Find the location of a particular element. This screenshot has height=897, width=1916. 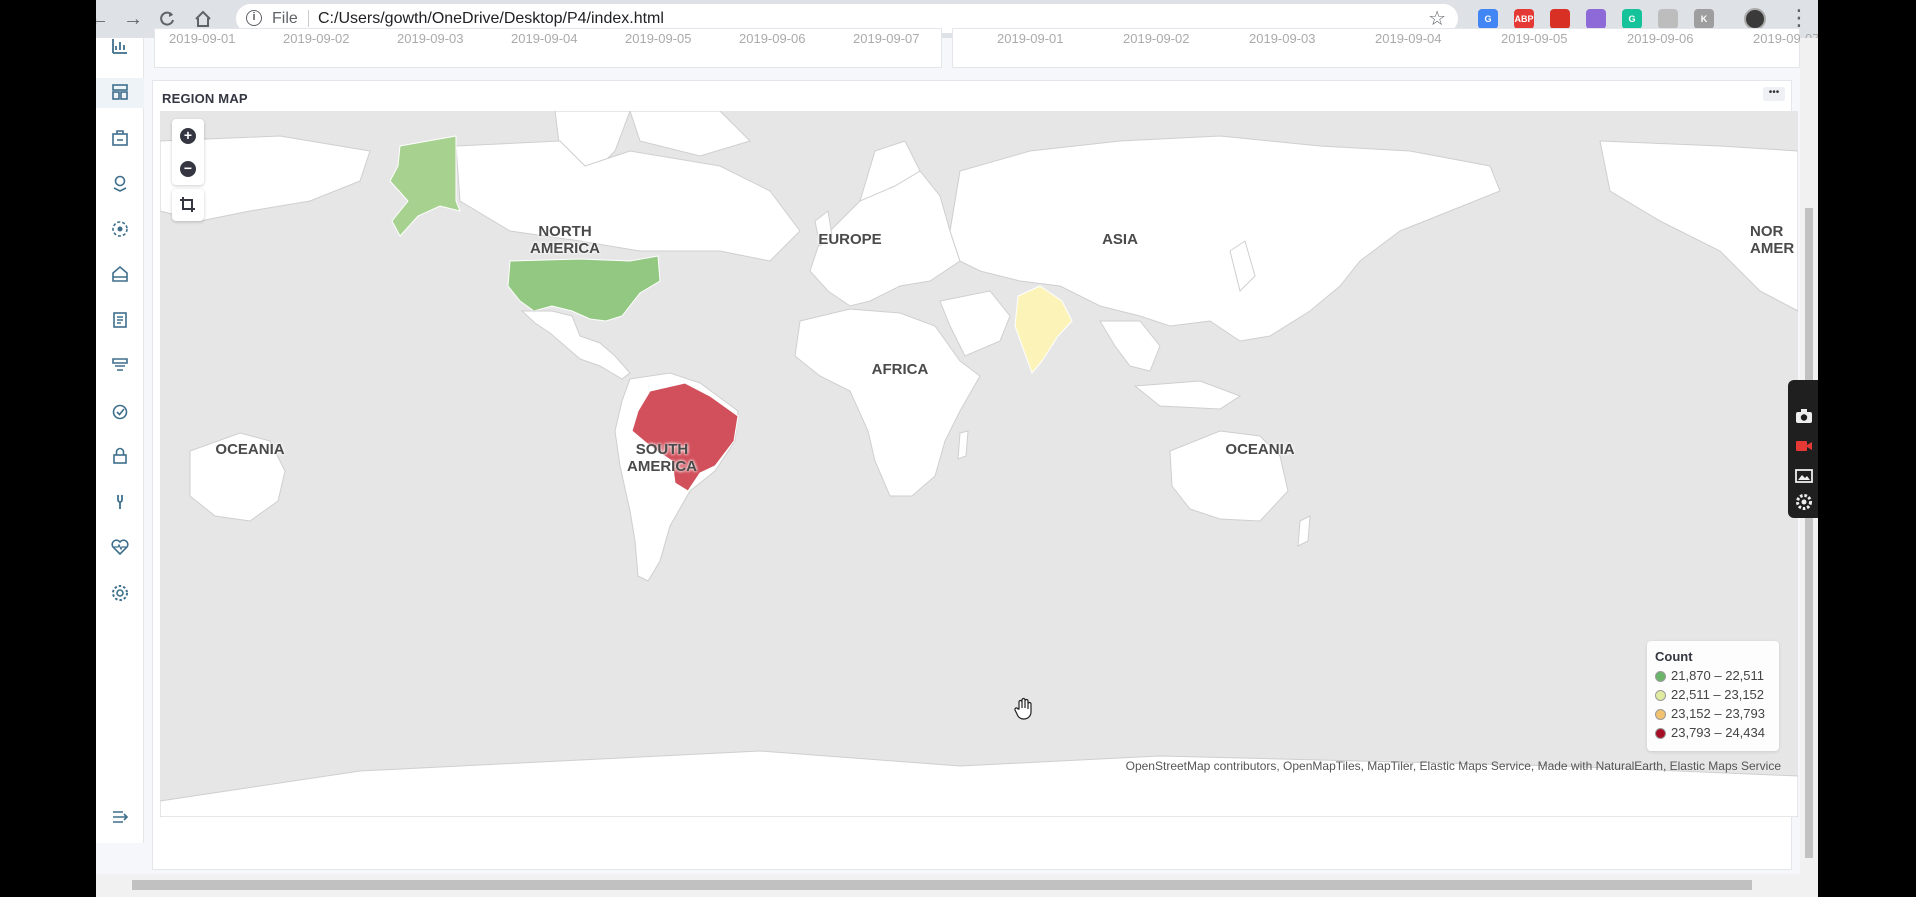

sidebar-item-logs-icon is located at coordinates (120, 321).